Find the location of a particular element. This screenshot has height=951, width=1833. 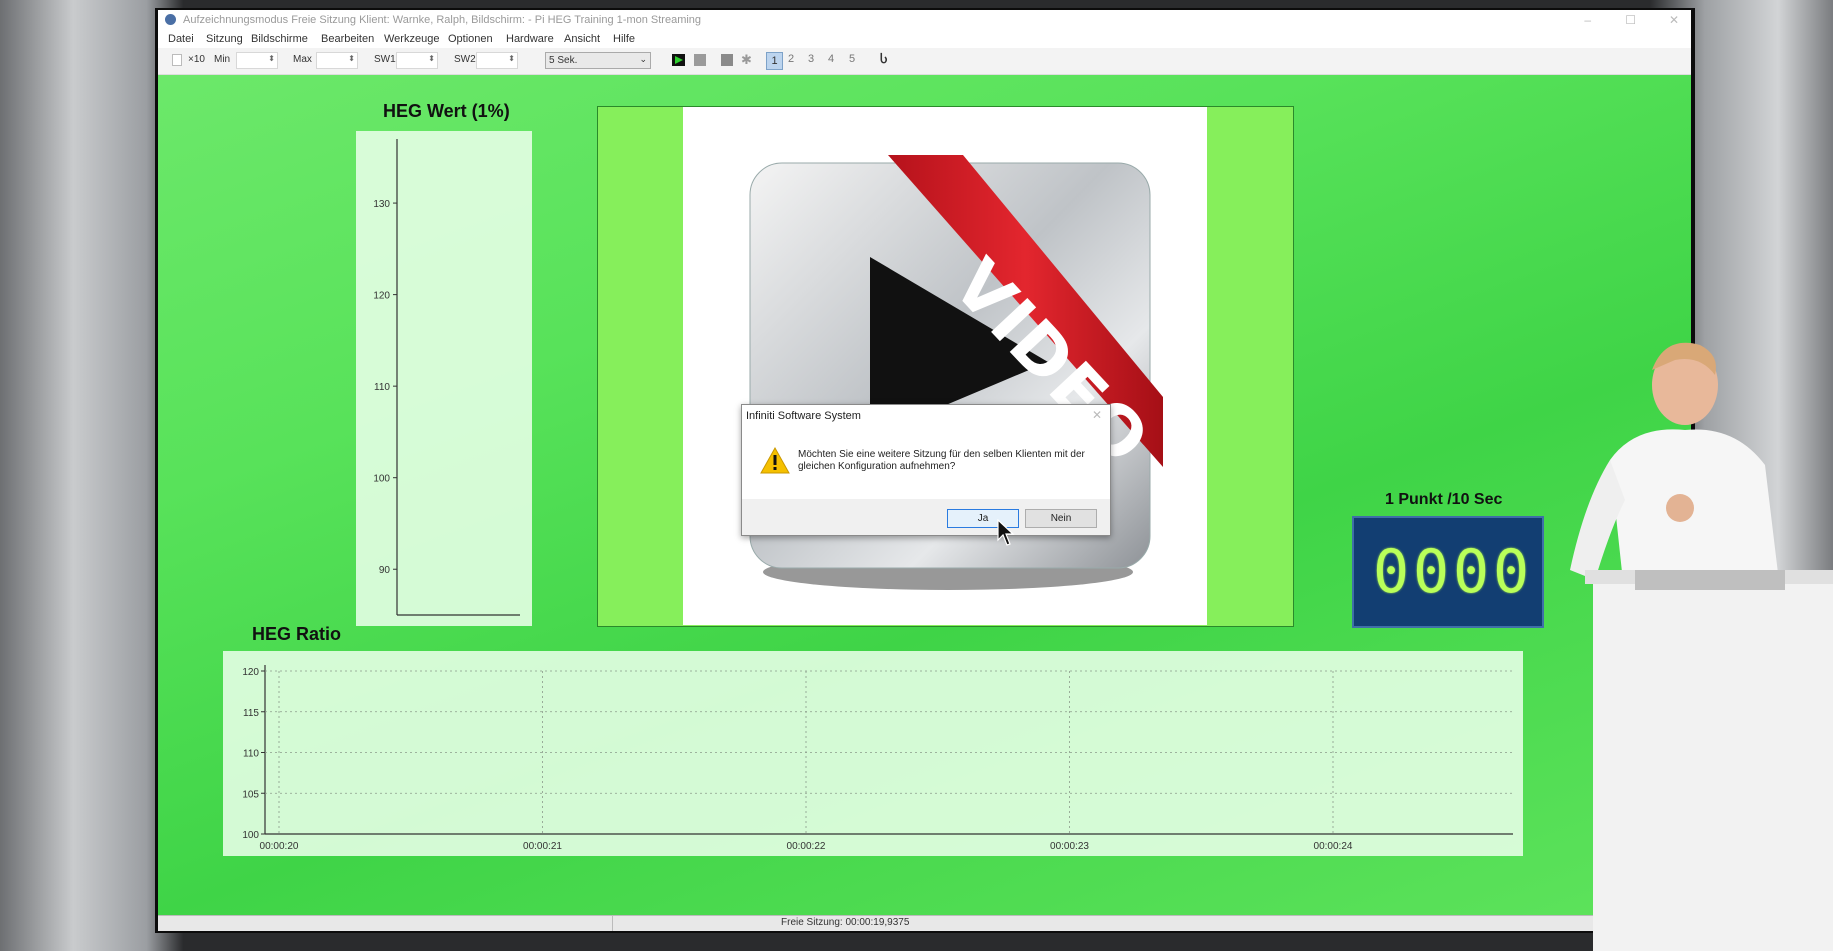

interval-select: 5 Sek. ⌄ is located at coordinates (598, 60).